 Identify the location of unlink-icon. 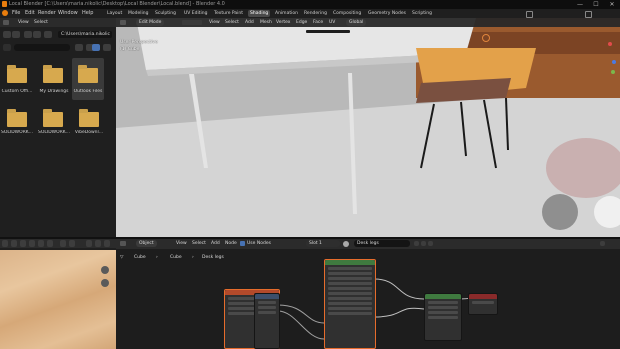
(430, 243).